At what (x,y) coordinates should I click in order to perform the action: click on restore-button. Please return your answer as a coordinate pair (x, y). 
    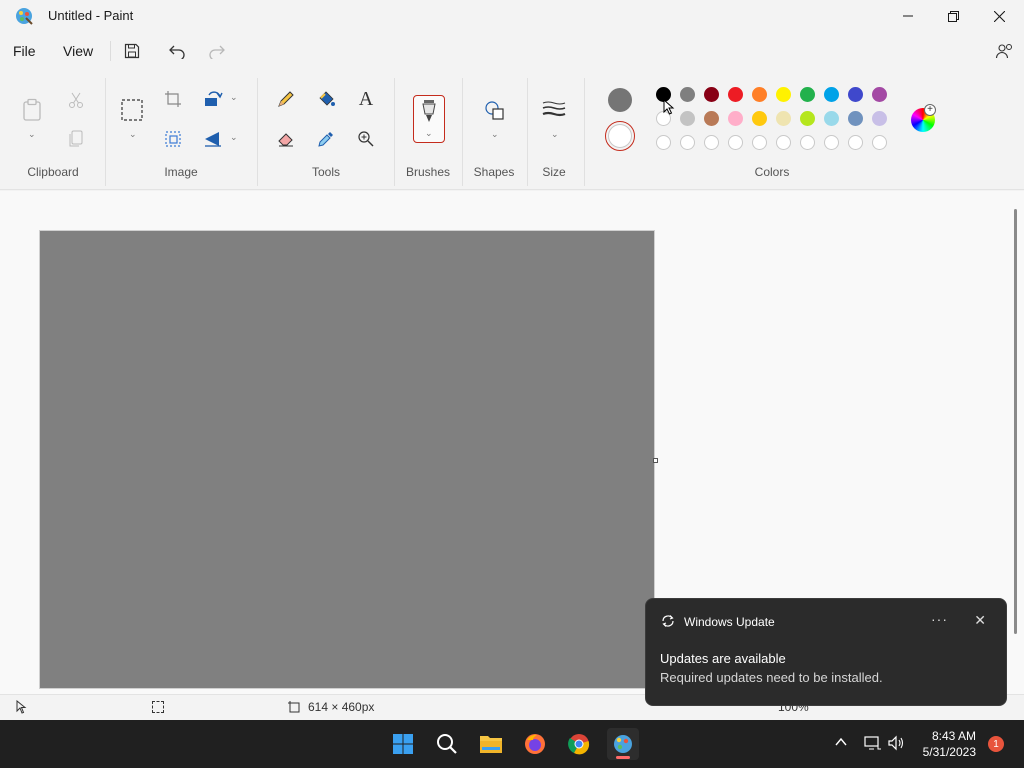
    Looking at the image, I should click on (953, 16).